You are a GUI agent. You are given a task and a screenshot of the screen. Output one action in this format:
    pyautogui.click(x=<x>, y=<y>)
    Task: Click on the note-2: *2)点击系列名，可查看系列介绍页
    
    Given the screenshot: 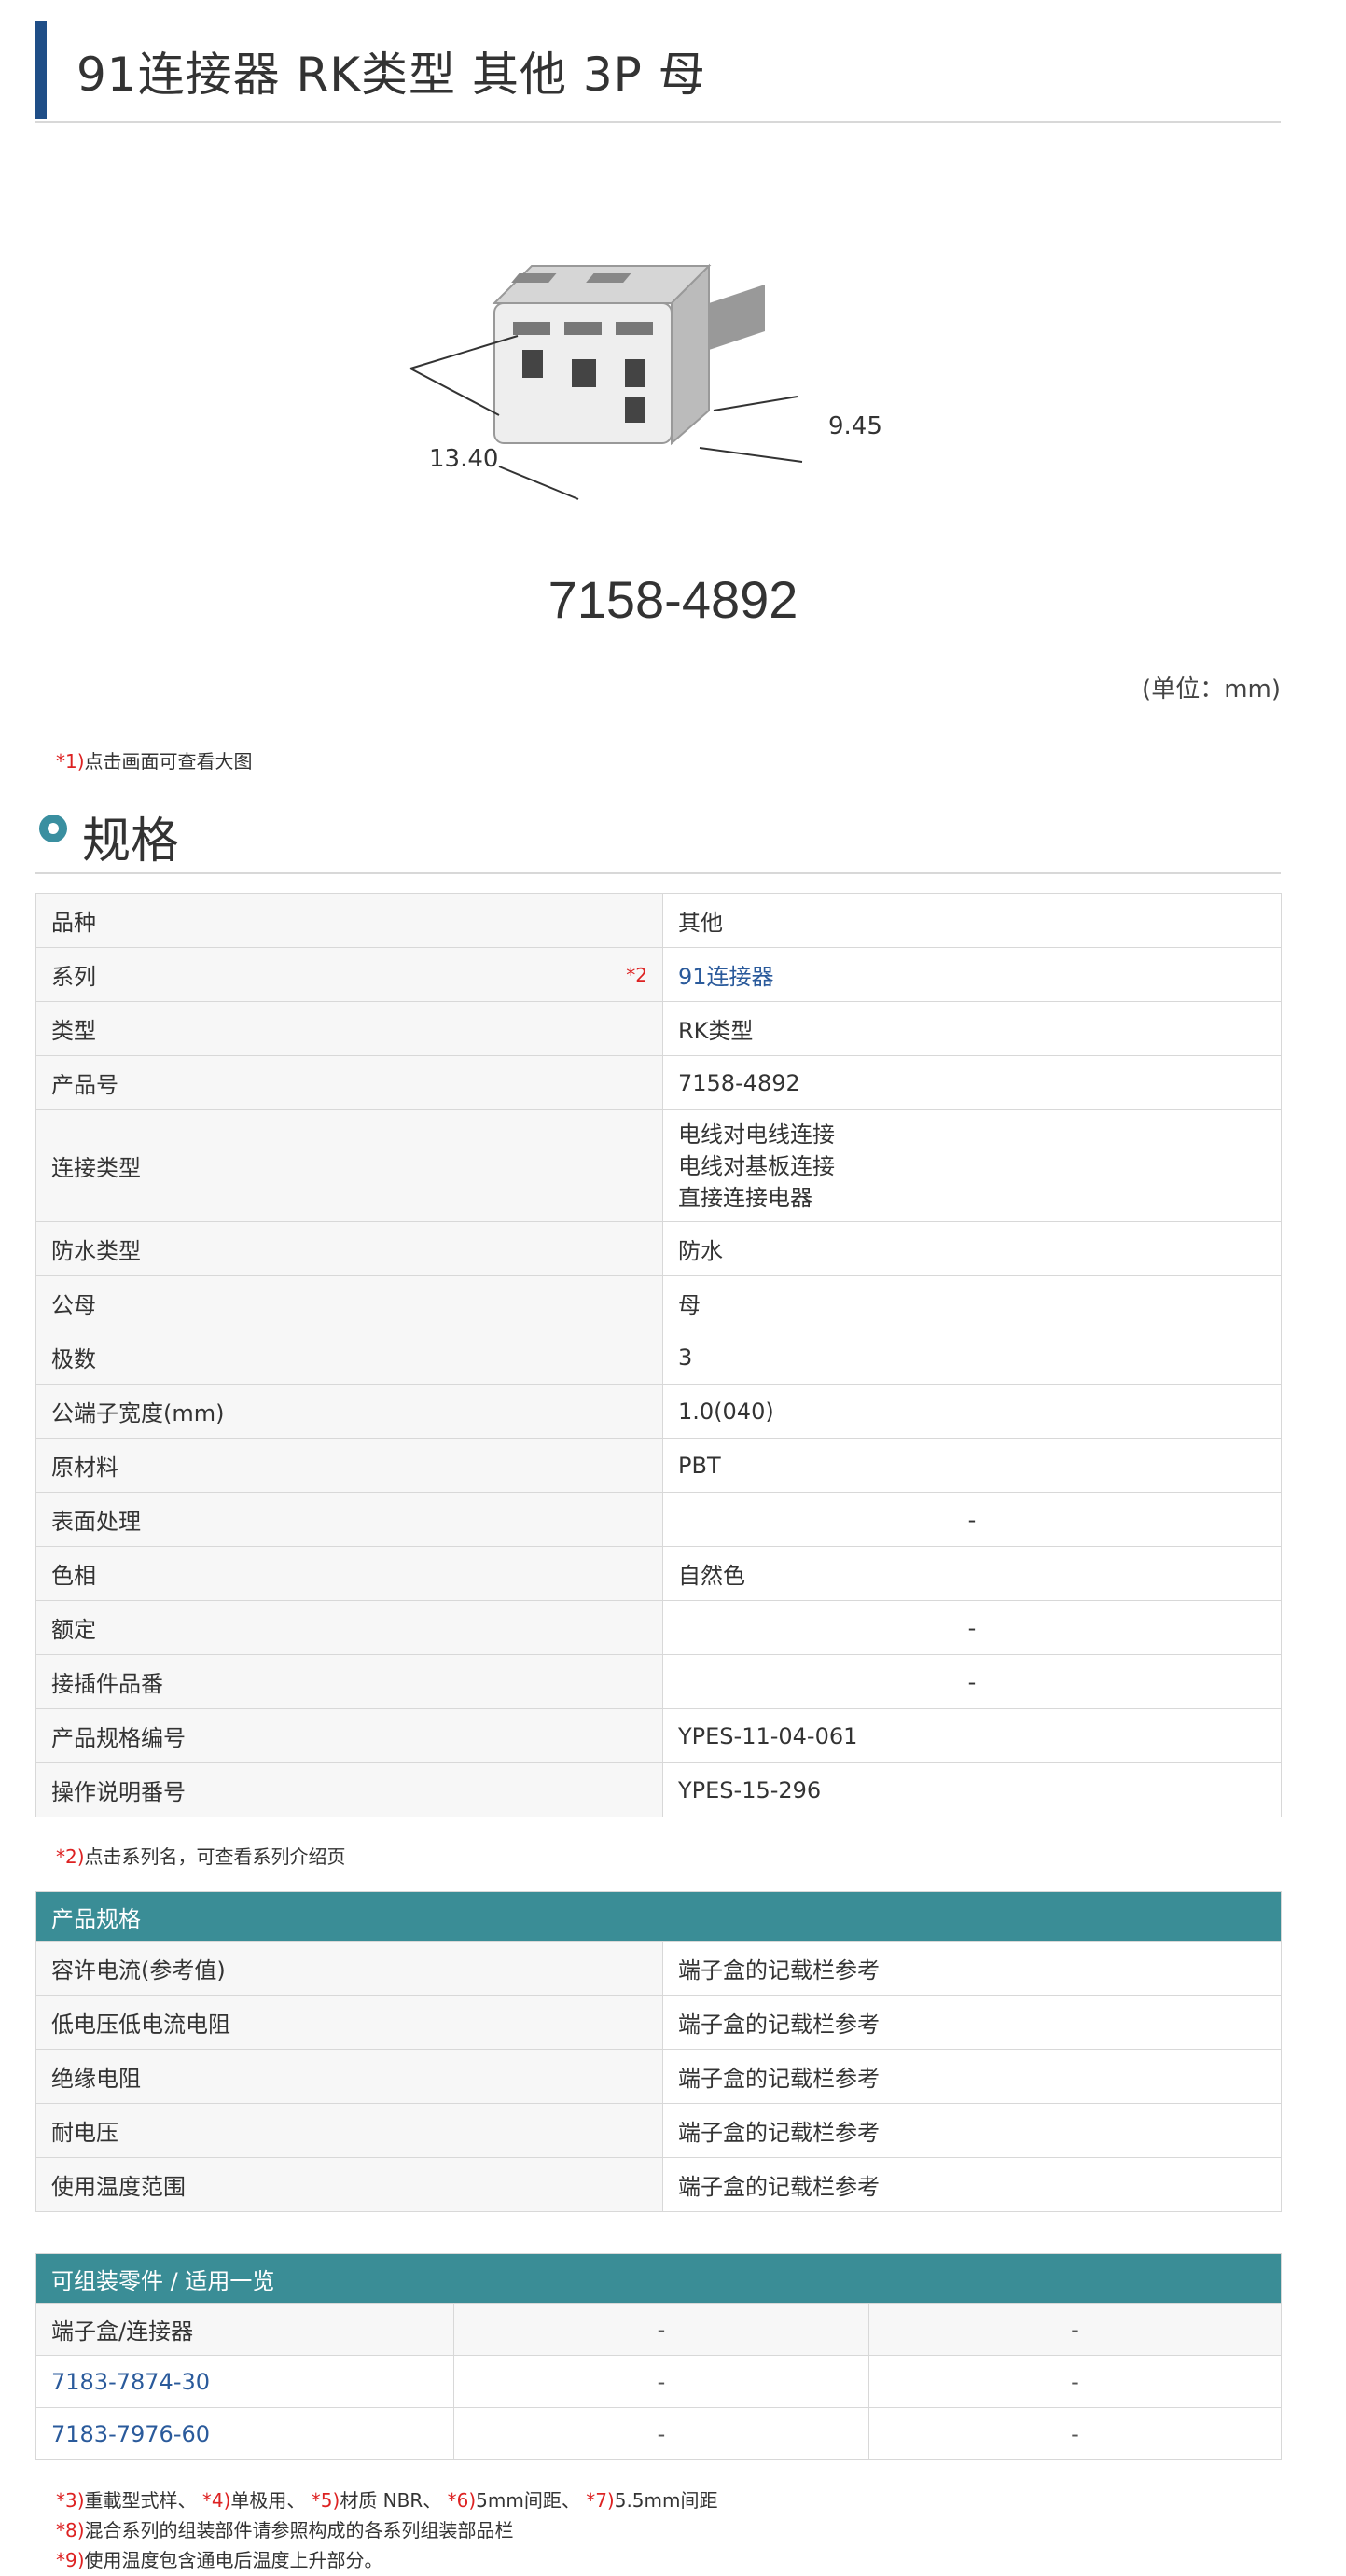 What is the action you would take?
    pyautogui.click(x=201, y=1855)
    